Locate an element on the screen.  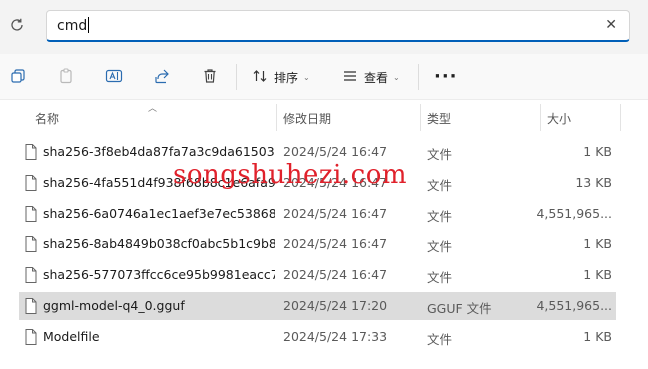
view-button: 查看 ⌄ is located at coordinates (371, 77).